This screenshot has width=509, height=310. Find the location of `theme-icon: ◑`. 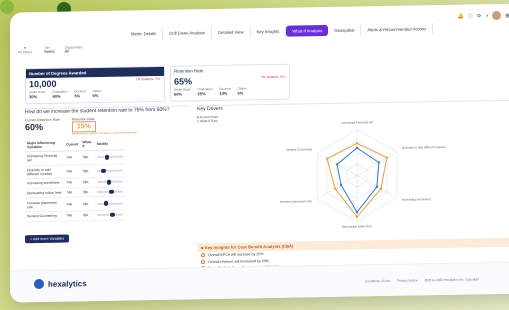

theme-icon: ◑ is located at coordinates (486, 16).